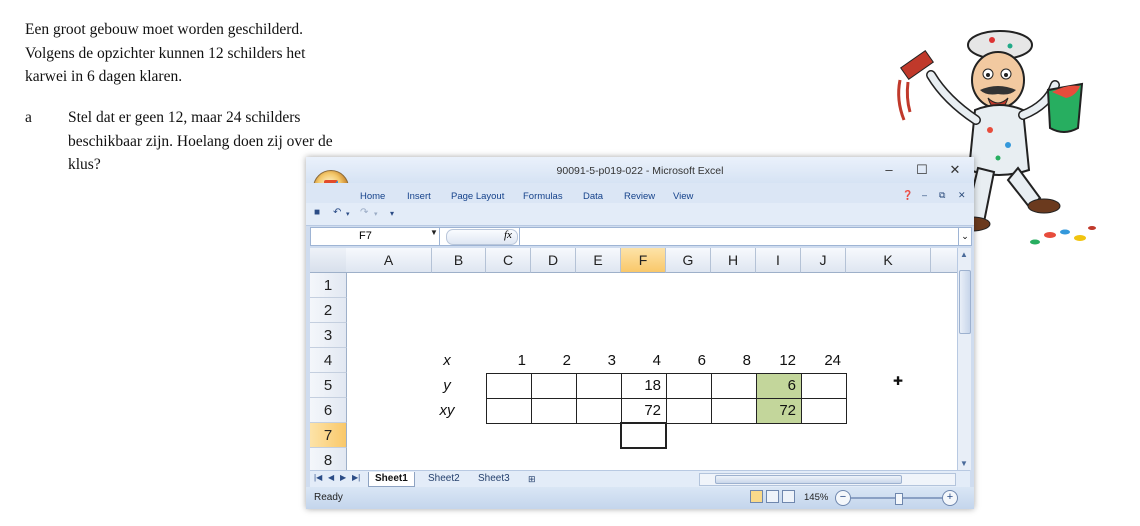 This screenshot has height=526, width=1140. I want to click on cell-i4: 12, so click(776, 360).